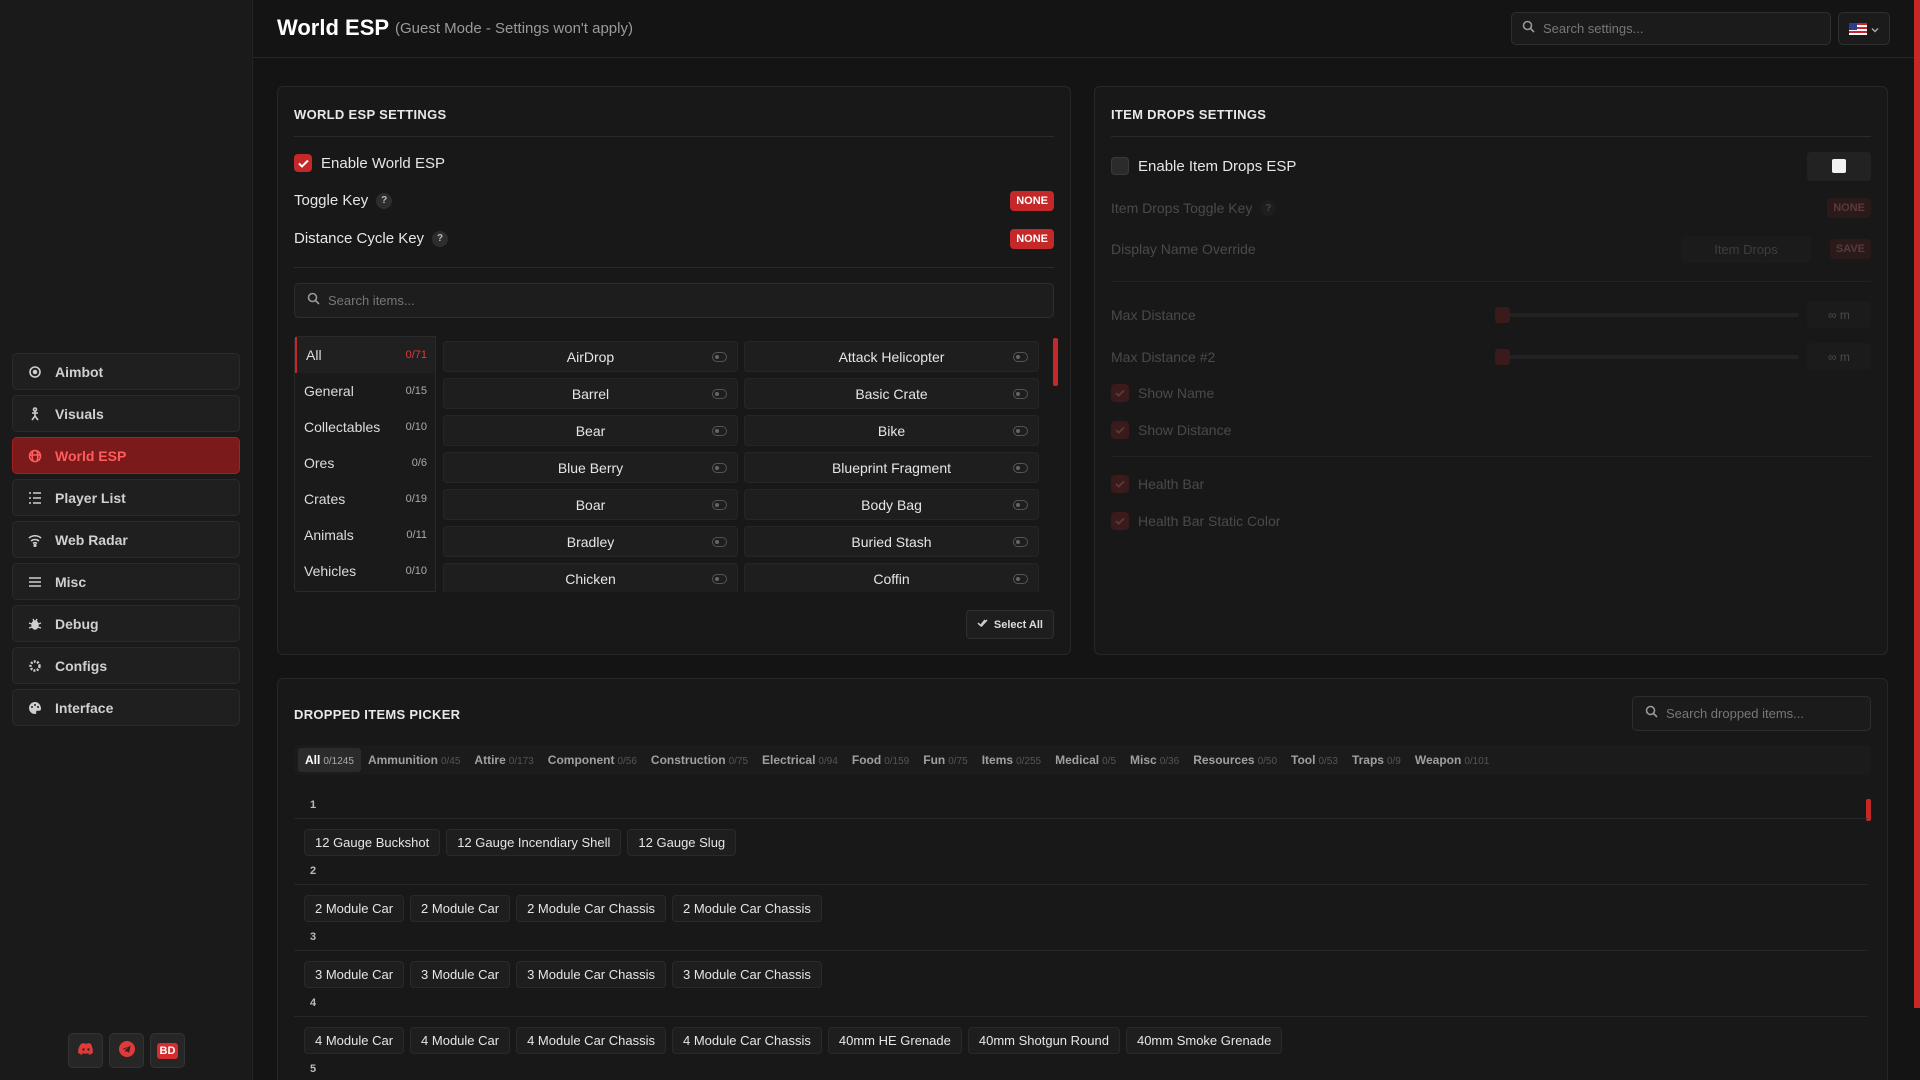 This screenshot has width=1920, height=1080. I want to click on sidebar-item-player-list: Player List, so click(126, 497).